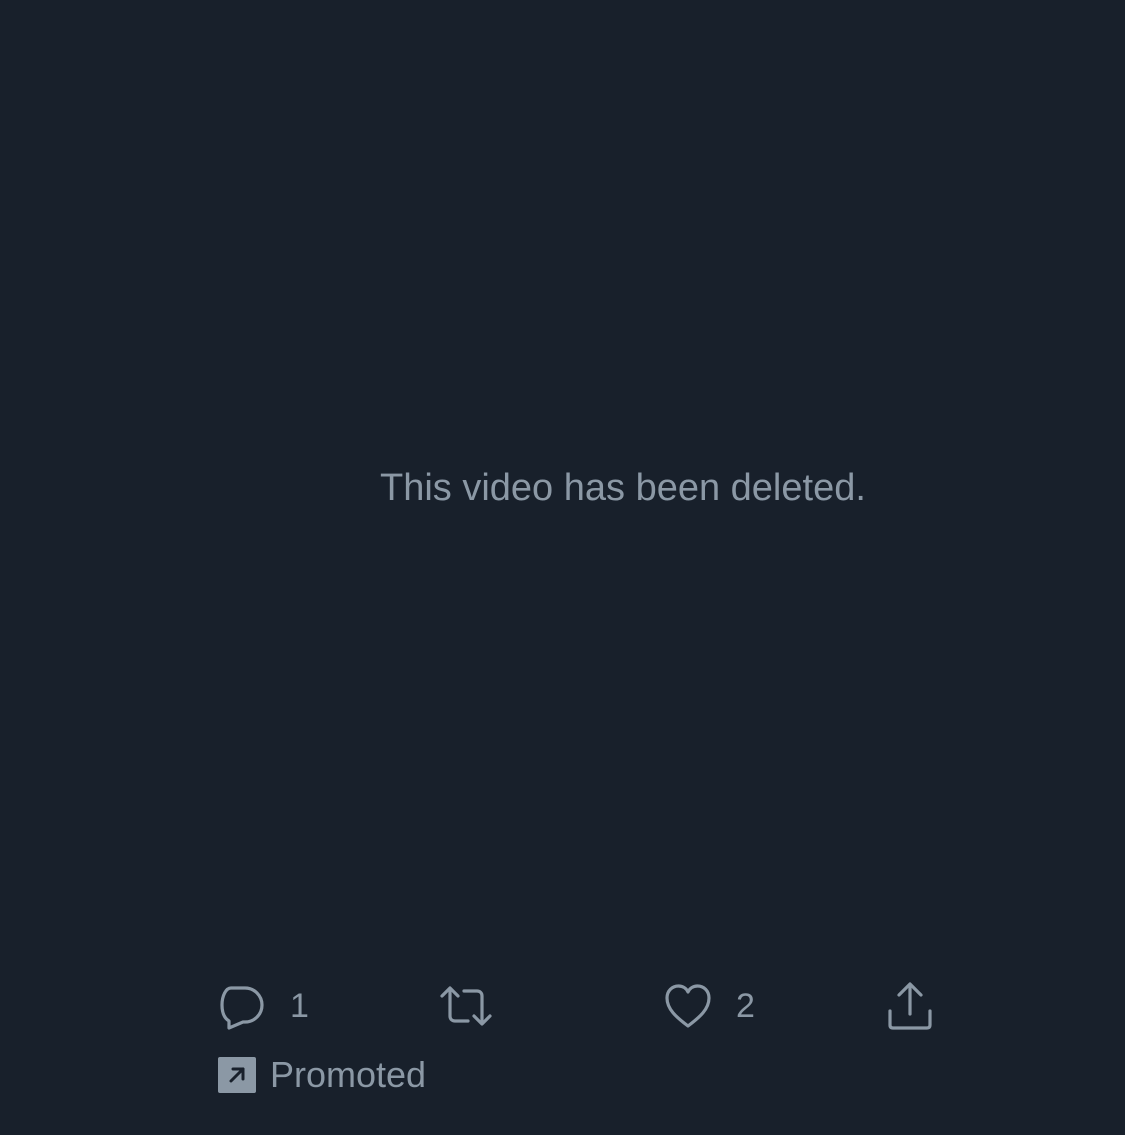  I want to click on heart-icon, so click(688, 1006).